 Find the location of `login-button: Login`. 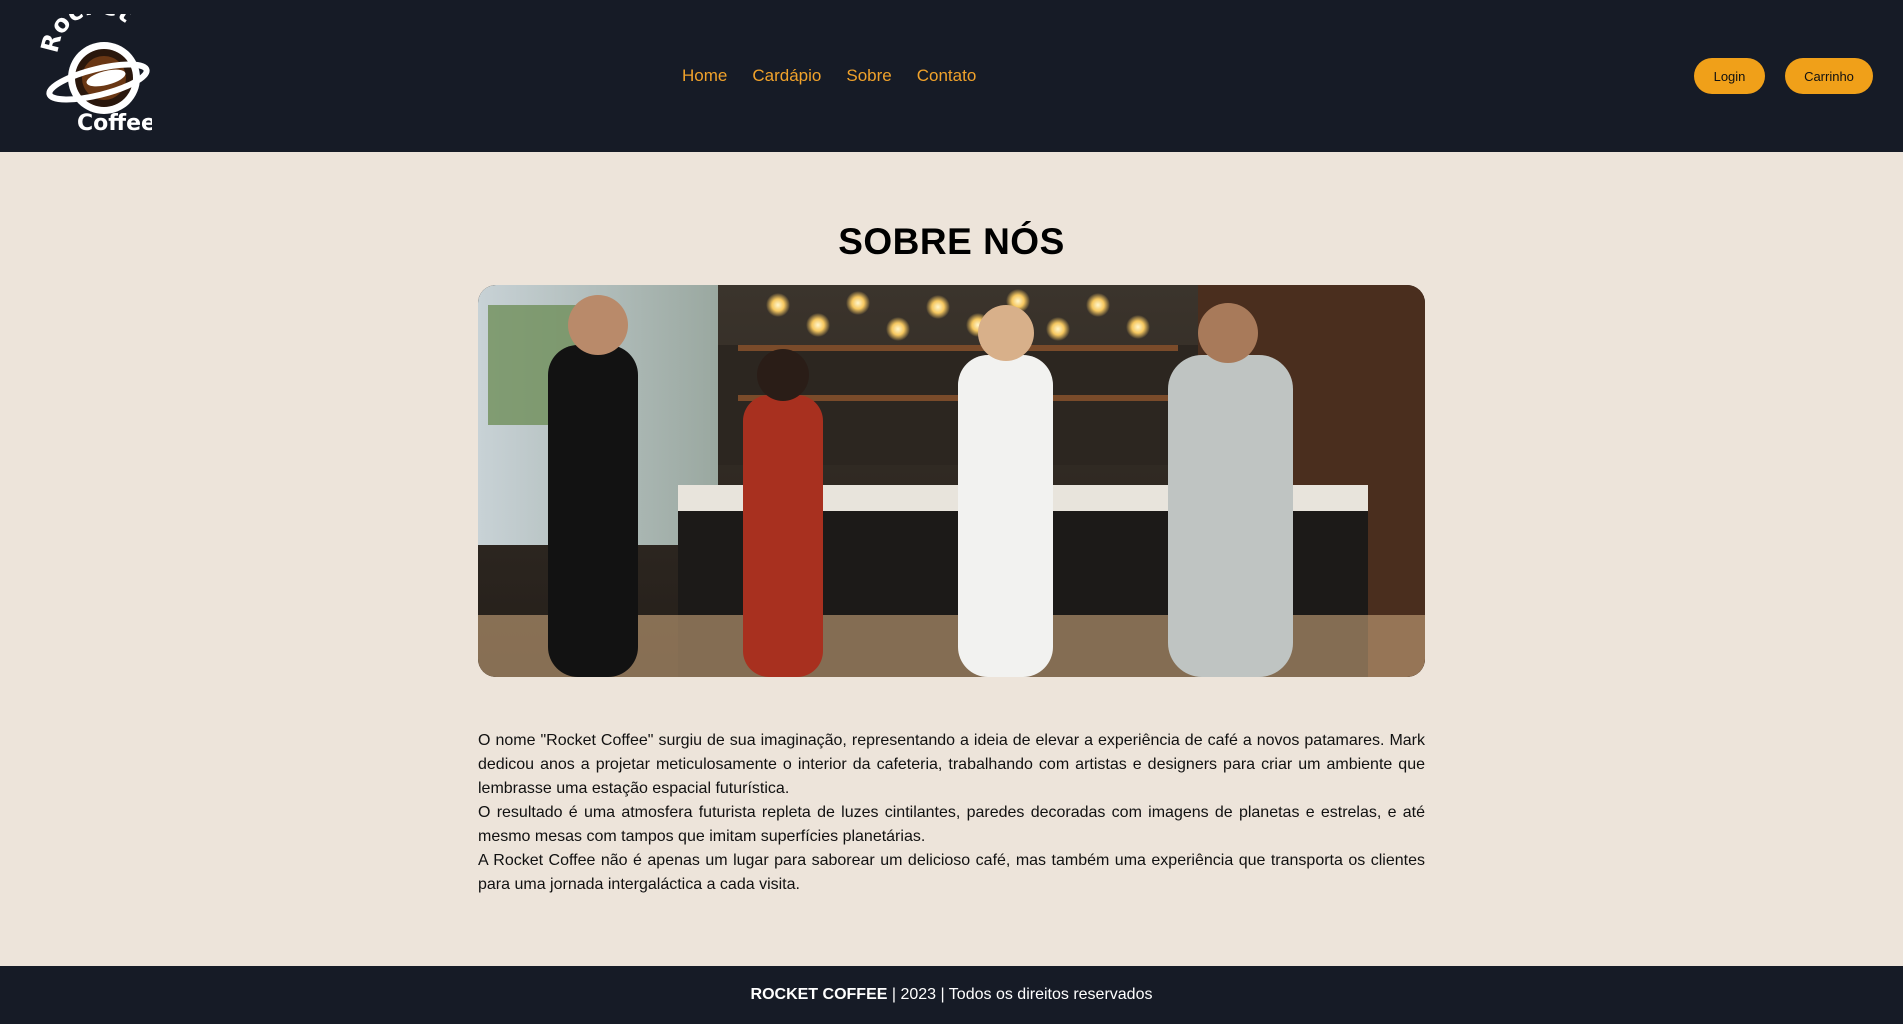

login-button: Login is located at coordinates (1729, 76).